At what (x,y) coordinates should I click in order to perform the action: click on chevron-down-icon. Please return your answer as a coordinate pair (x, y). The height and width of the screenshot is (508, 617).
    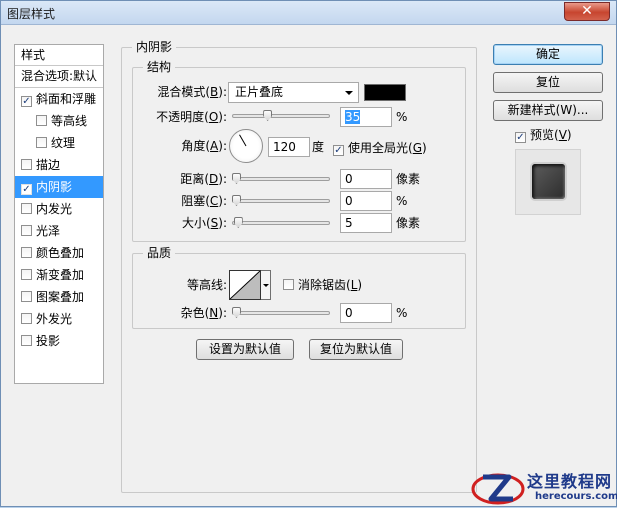
    Looking at the image, I should click on (349, 93).